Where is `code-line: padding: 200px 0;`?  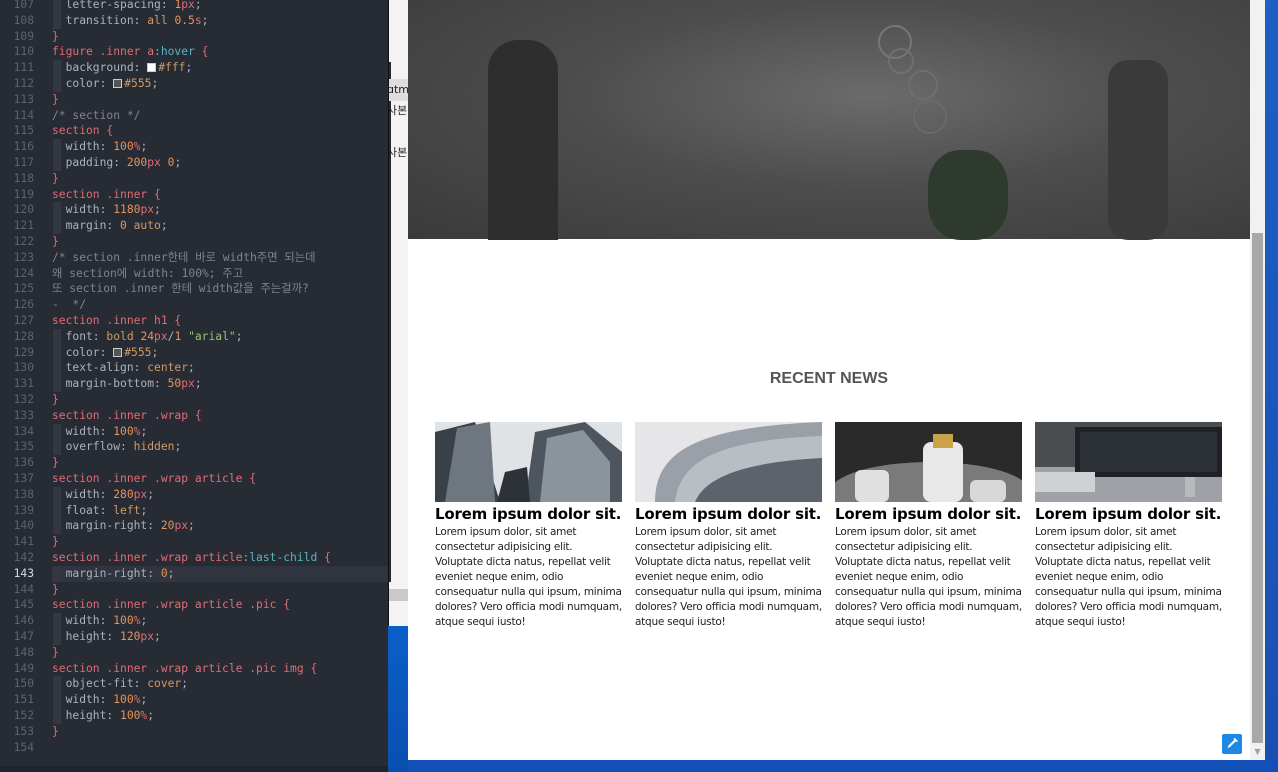 code-line: padding: 200px 0; is located at coordinates (220, 163).